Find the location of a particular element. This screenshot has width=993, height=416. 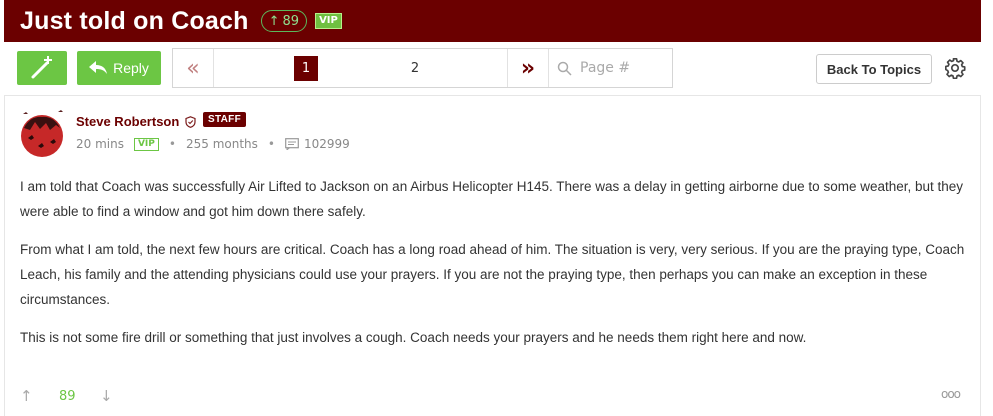

page-1-button: 1 is located at coordinates (306, 68).